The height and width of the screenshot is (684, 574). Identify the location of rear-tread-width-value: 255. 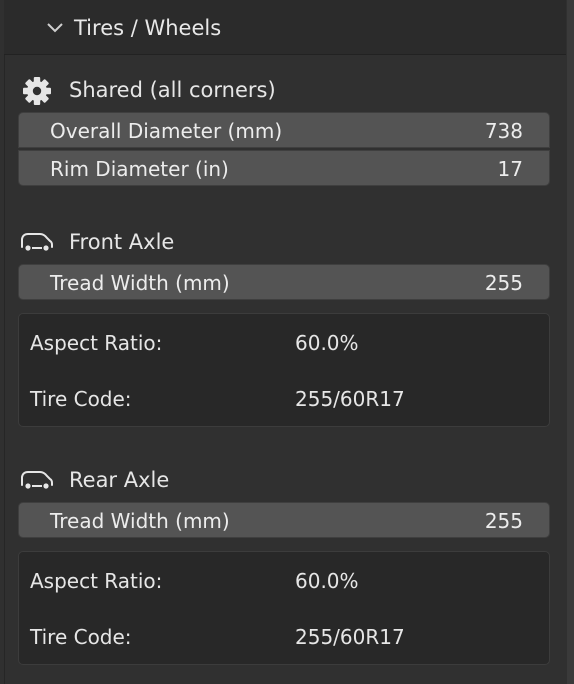
(503, 521).